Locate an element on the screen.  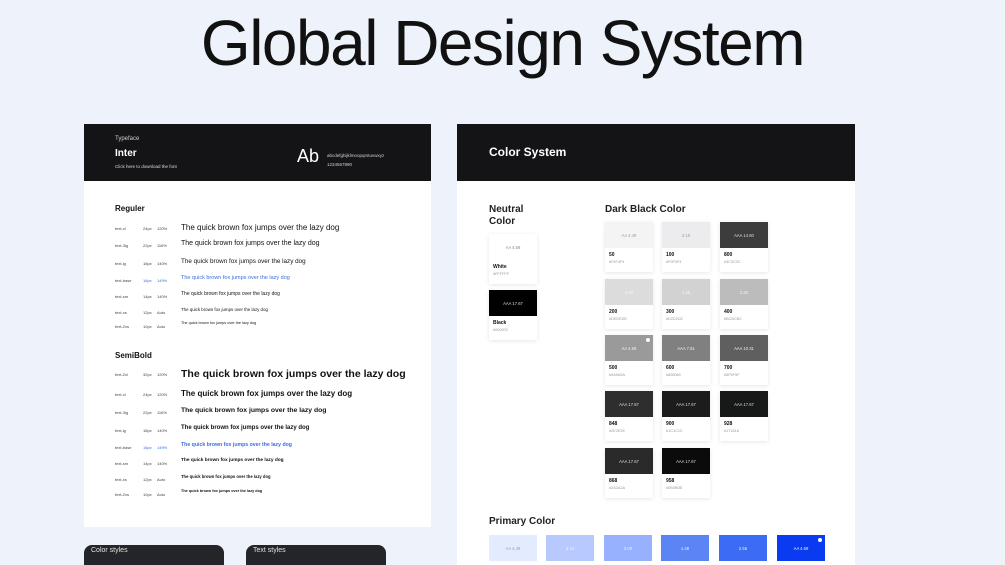
primary-color-chip: AA 4.69 is located at coordinates (801, 548).